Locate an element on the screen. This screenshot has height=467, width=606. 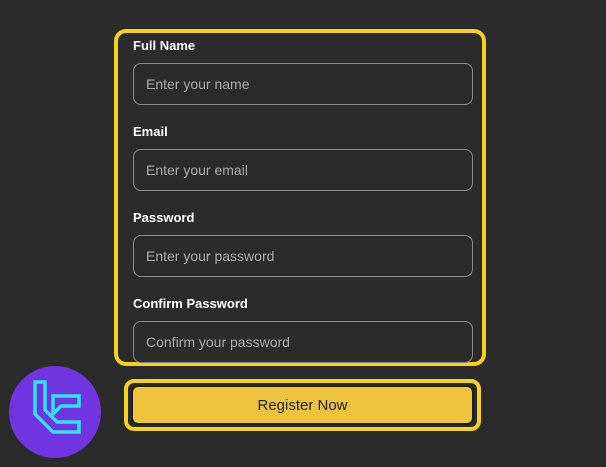
password-label: Password is located at coordinates (164, 217).